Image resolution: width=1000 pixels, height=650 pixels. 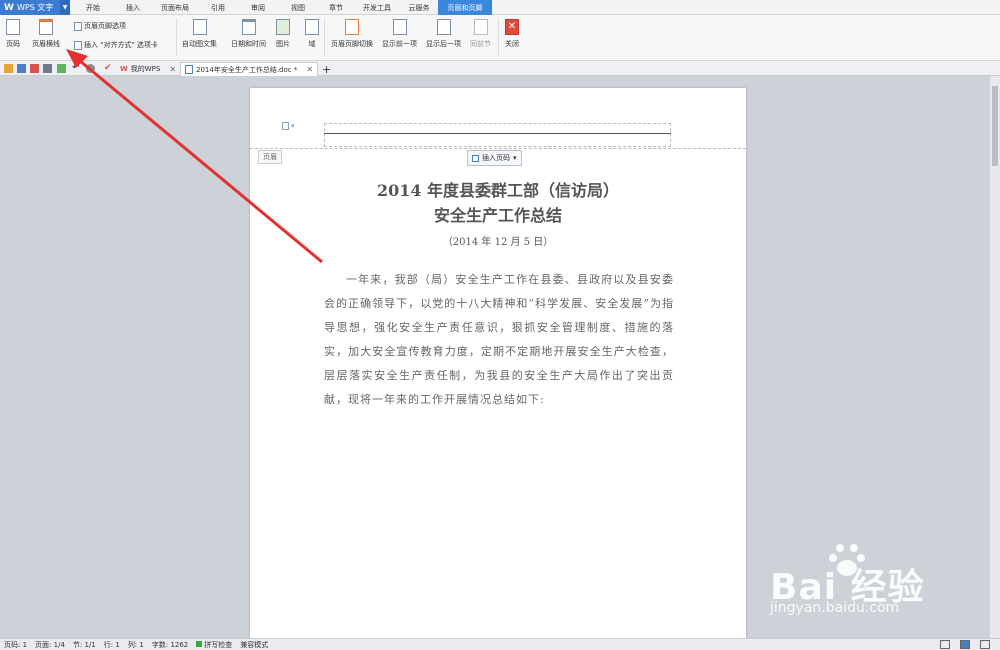 What do you see at coordinates (283, 27) in the screenshot?
I see `picture-icon` at bounding box center [283, 27].